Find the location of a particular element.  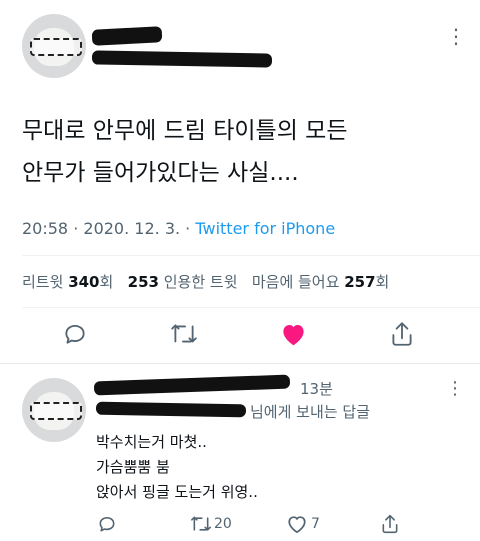

reply-text-line-1: 박수치는거 마쳣.. is located at coordinates (151, 442).